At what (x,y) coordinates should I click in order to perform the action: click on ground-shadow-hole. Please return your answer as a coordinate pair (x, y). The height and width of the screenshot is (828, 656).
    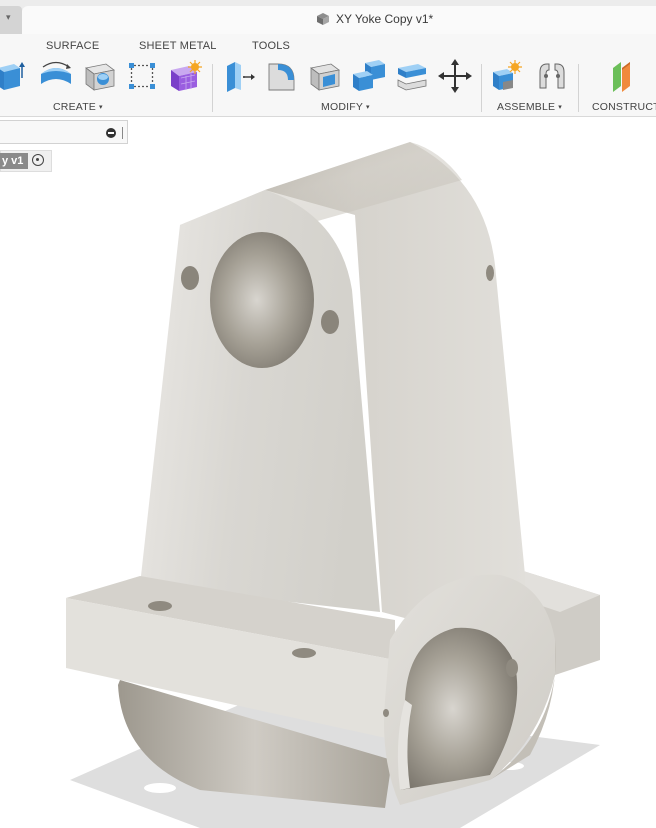
    Looking at the image, I should click on (160, 788).